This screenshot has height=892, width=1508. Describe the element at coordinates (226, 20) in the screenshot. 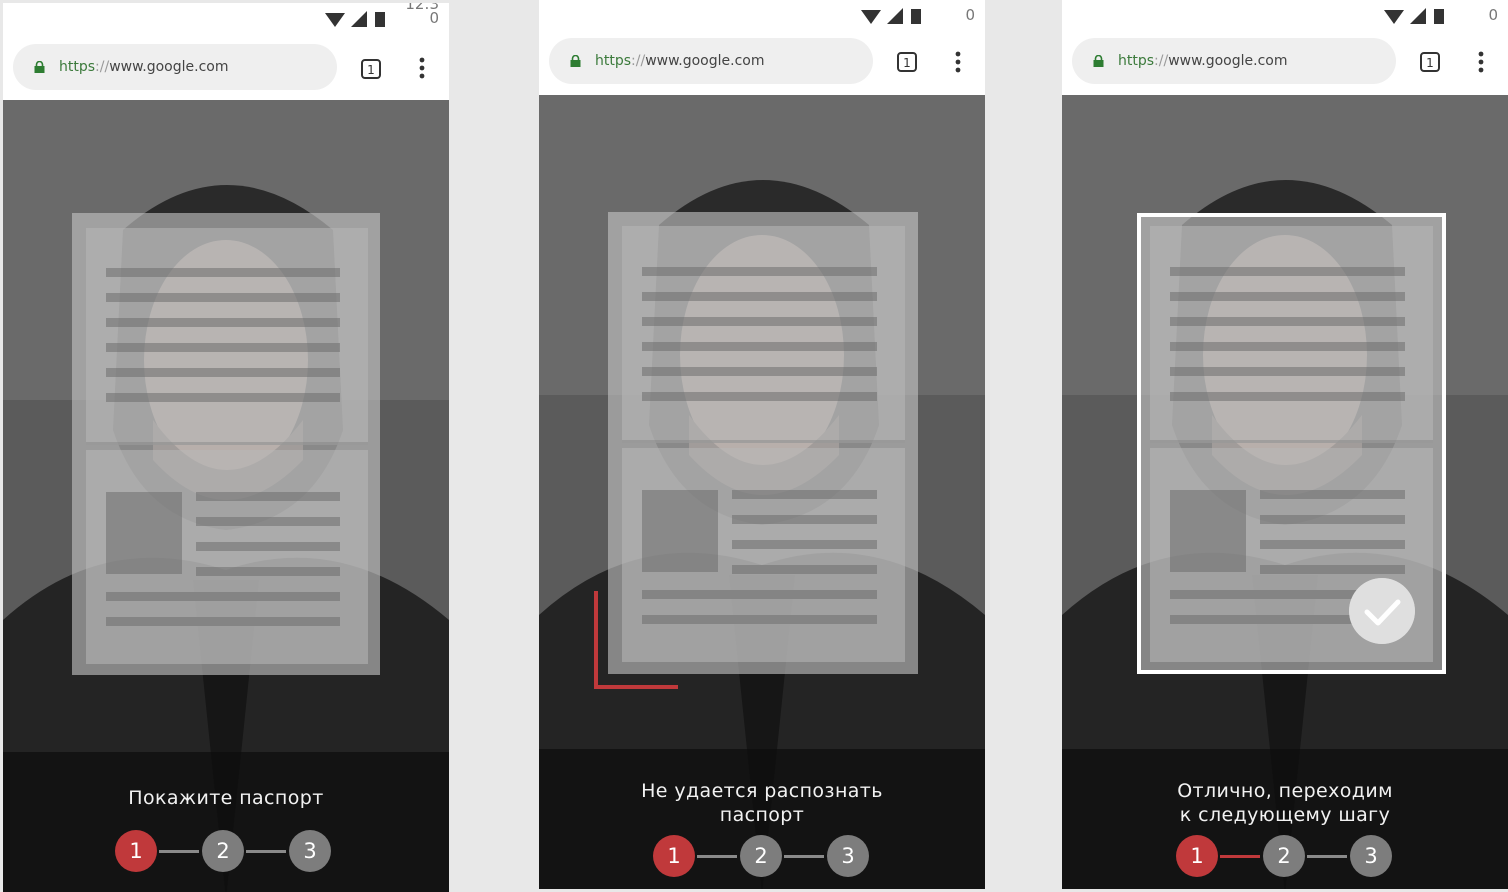

I see `status-bar: 12:3 0` at that location.